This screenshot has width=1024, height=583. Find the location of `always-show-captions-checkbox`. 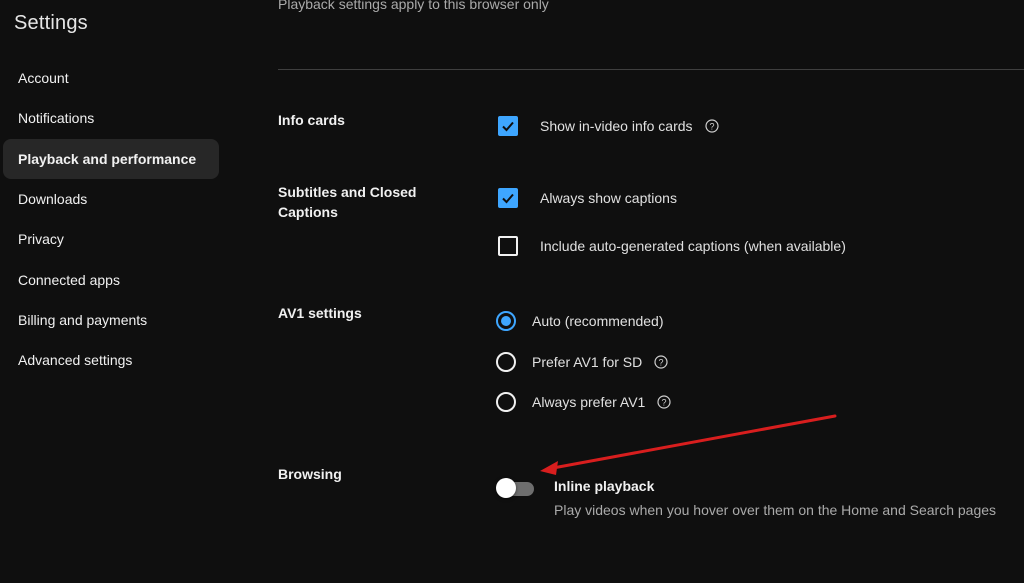

always-show-captions-checkbox is located at coordinates (508, 198).